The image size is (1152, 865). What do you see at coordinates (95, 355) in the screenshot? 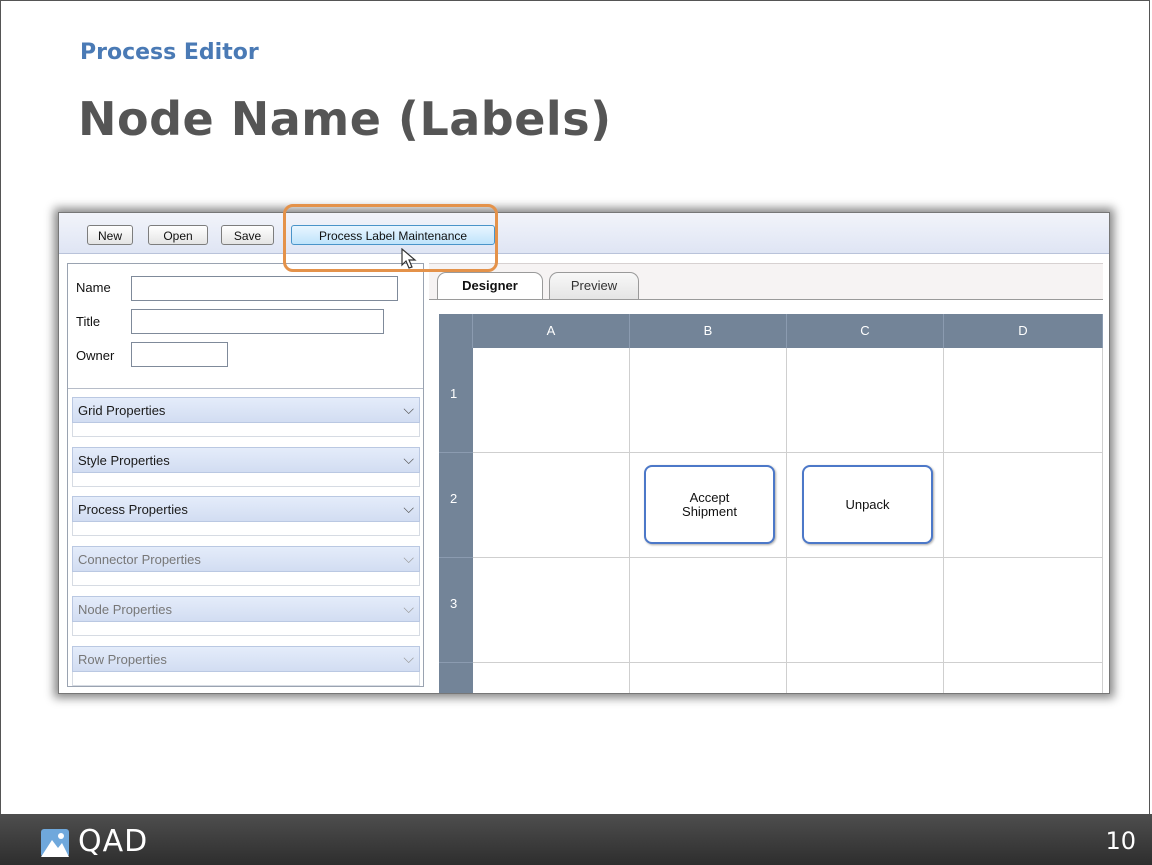
I see `owner-label: Owner` at bounding box center [95, 355].